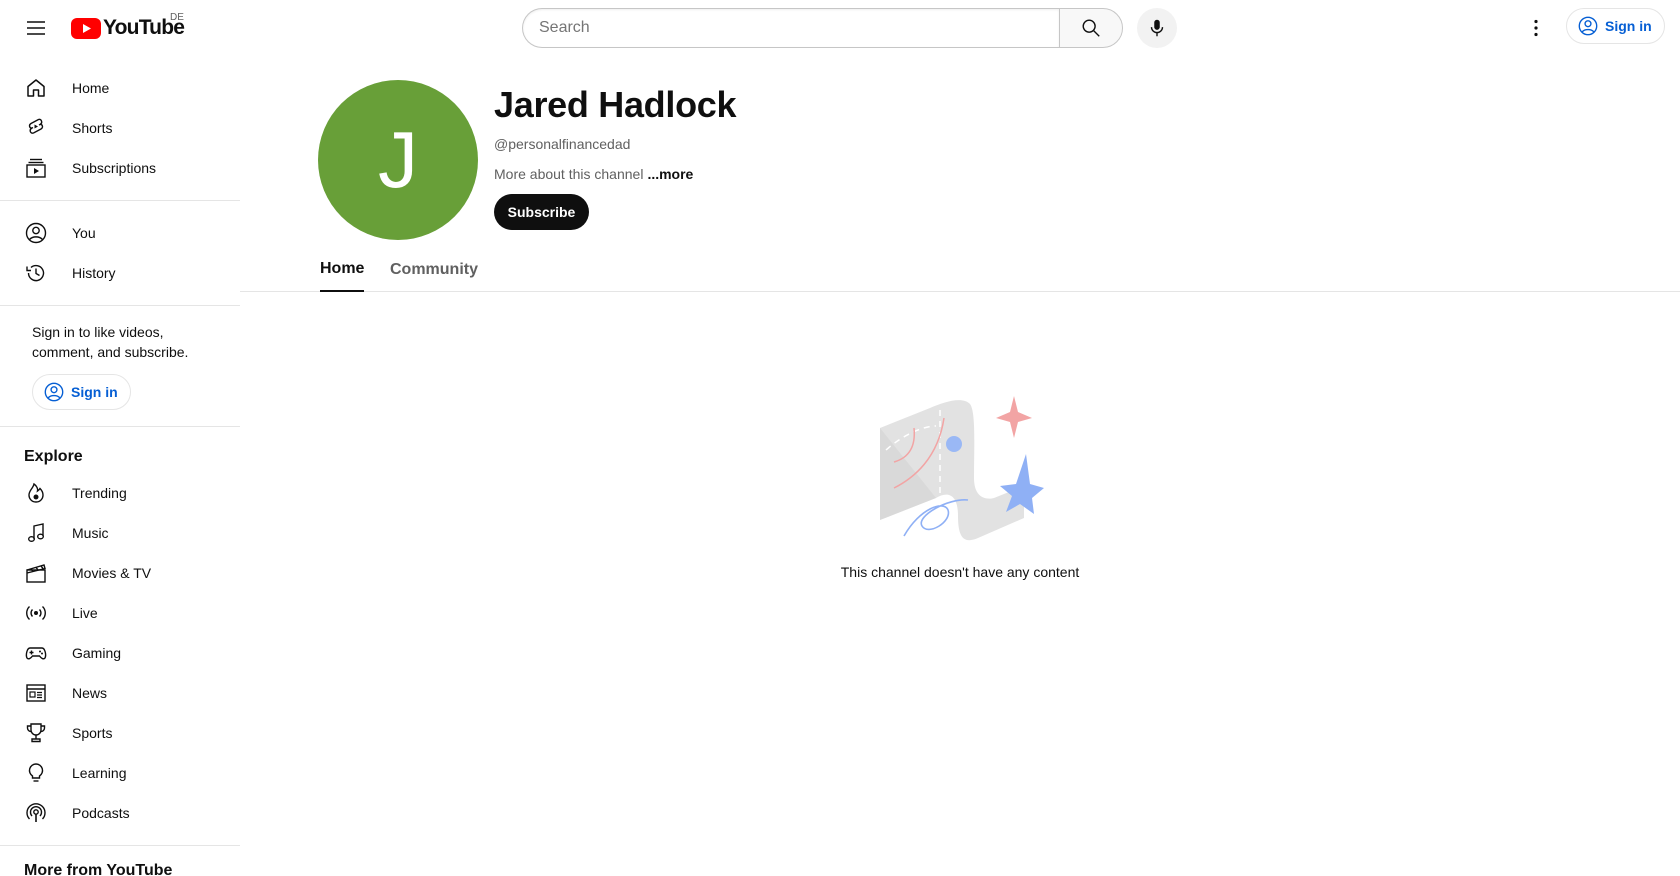  I want to click on subscriptions-icon, so click(36, 168).